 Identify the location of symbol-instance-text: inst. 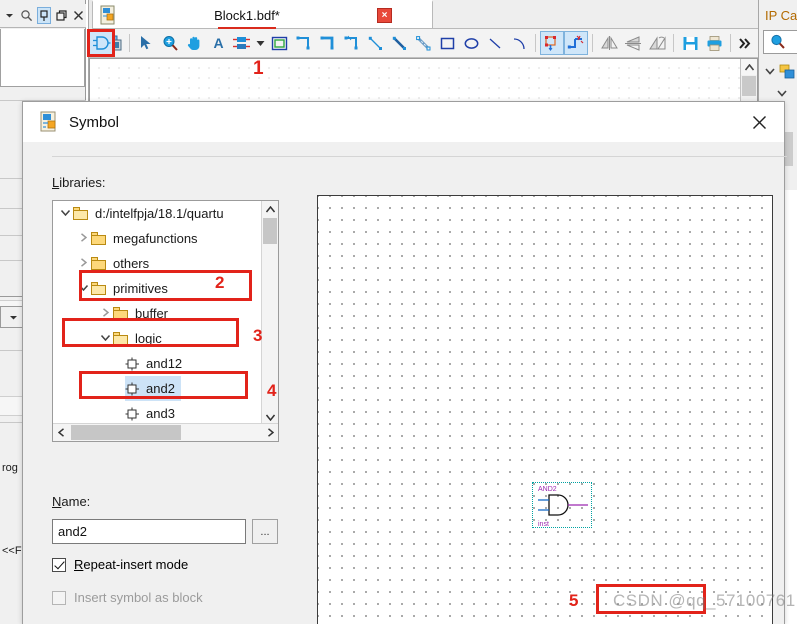
(543, 524).